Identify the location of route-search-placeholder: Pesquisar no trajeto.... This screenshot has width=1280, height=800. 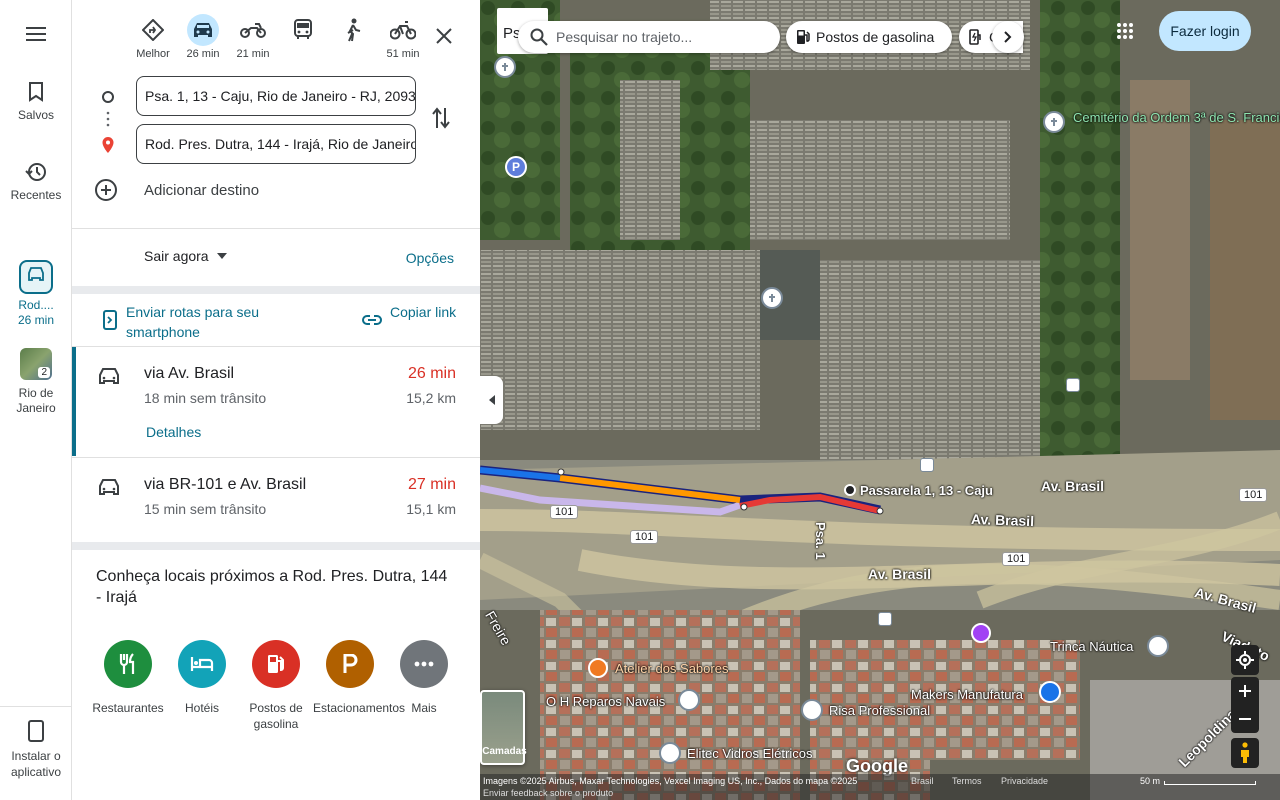
(624, 37).